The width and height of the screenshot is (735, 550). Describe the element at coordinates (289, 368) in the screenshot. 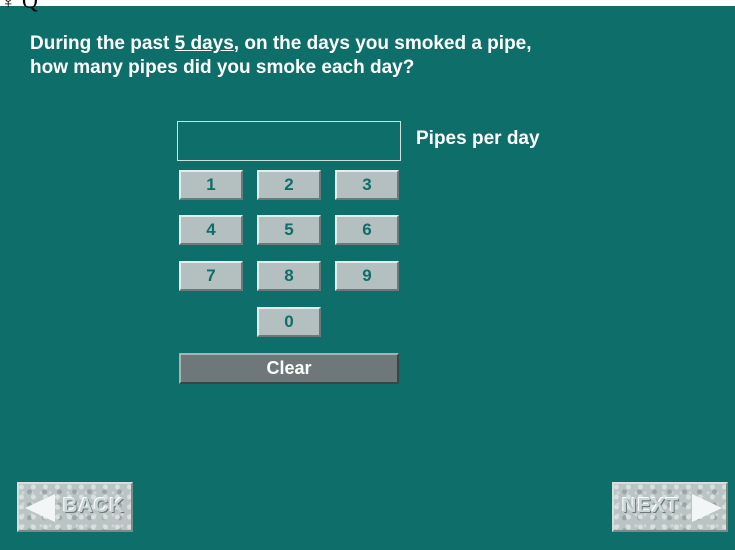

I see `clear-button: Clear` at that location.